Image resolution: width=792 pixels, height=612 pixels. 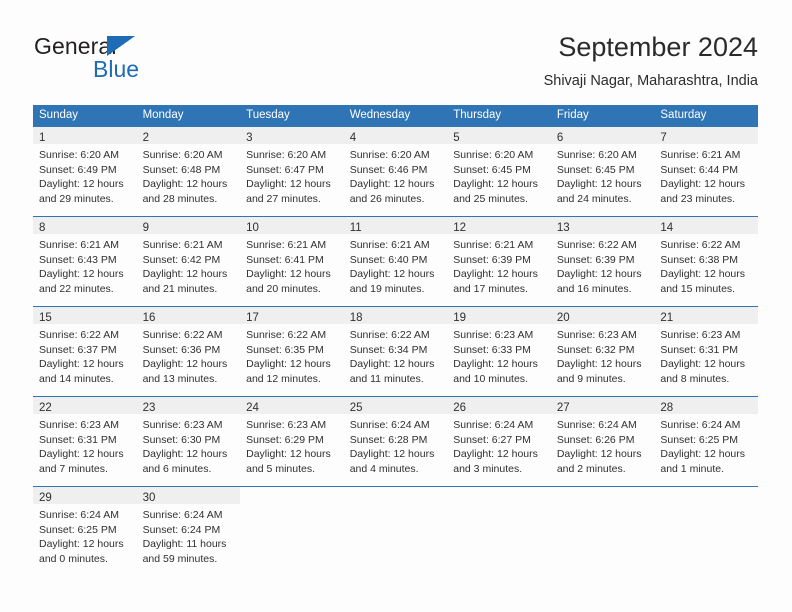 What do you see at coordinates (181, 169) in the screenshot?
I see `sunset-time: Sunset: 6:48 PM` at bounding box center [181, 169].